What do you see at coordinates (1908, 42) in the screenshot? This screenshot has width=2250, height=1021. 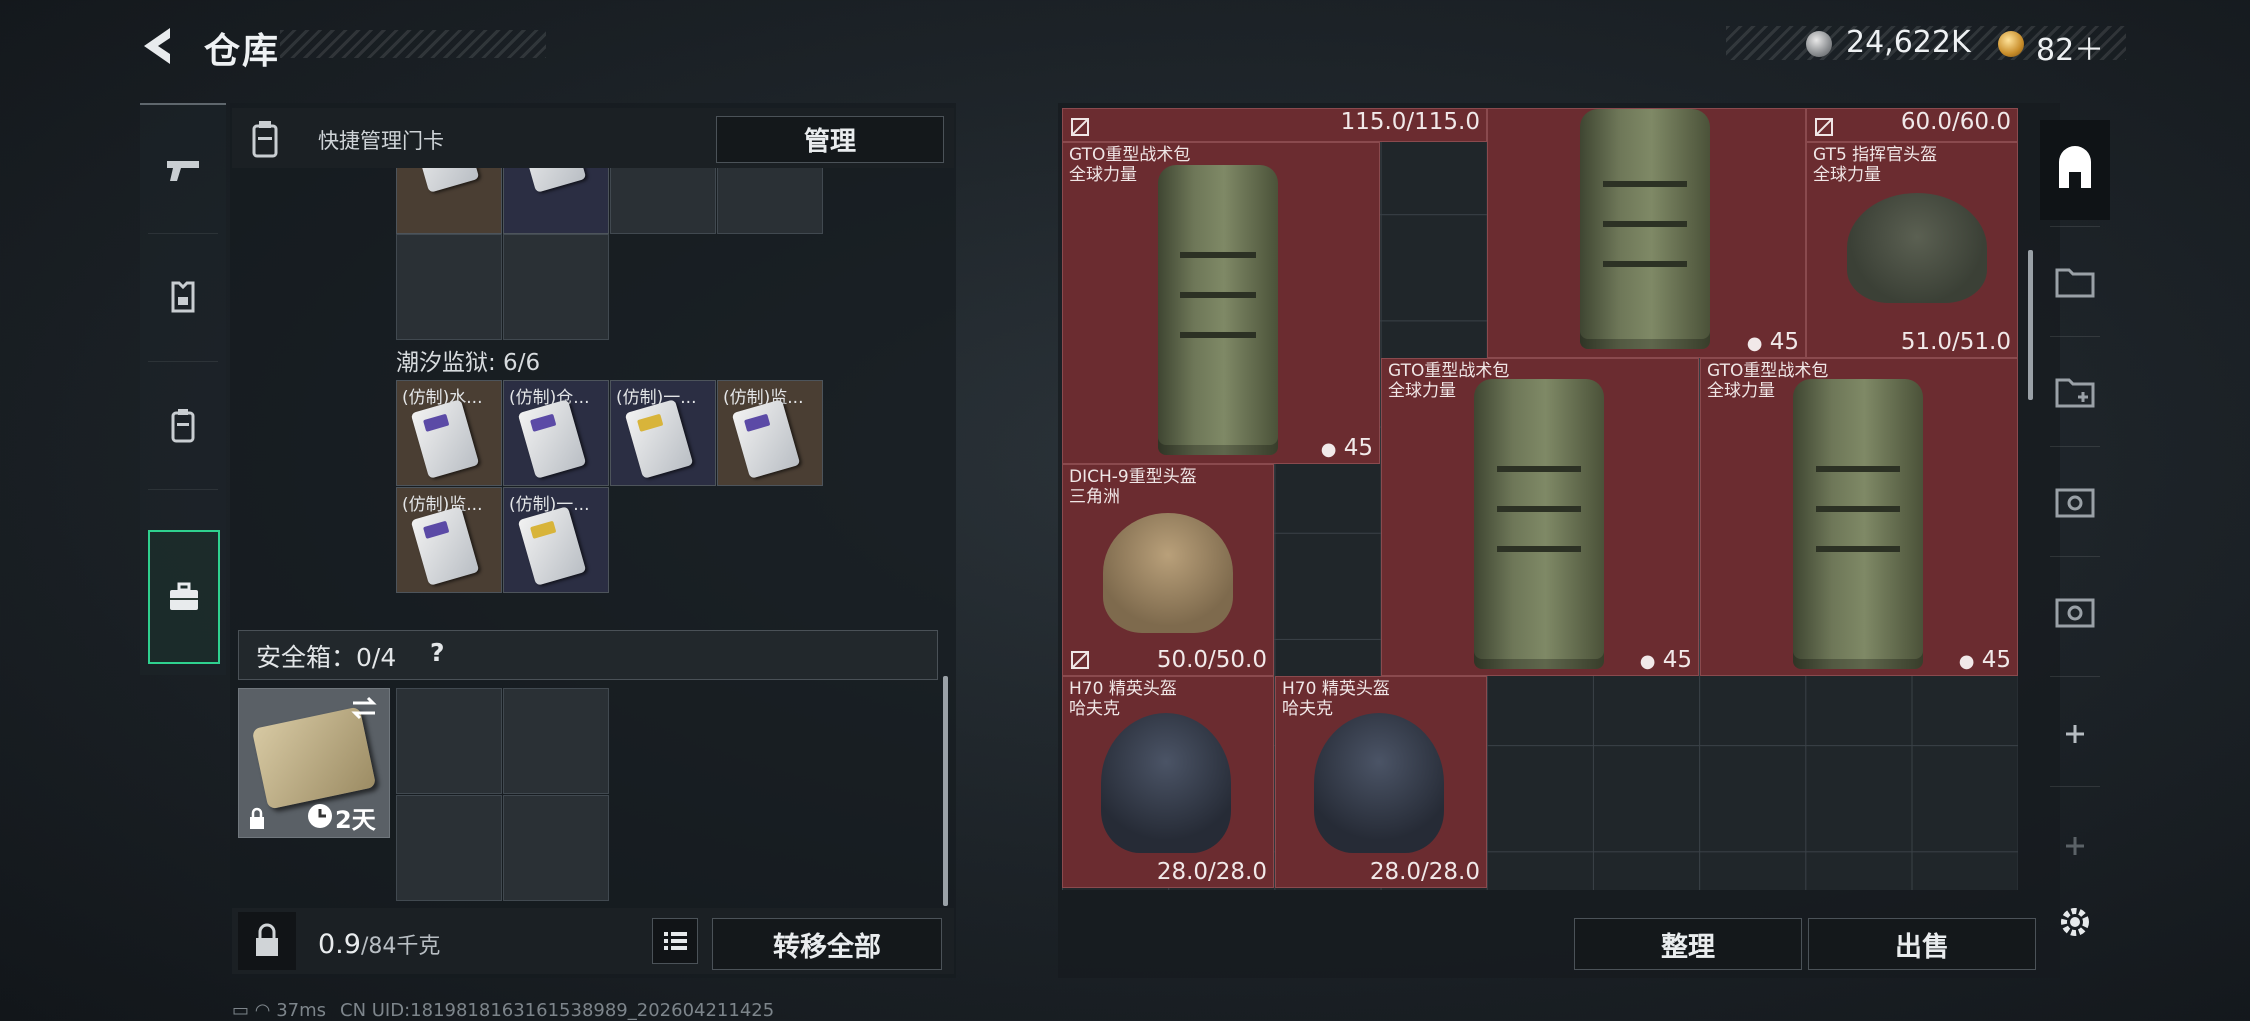 I see `coin-amount: 24,622K` at bounding box center [1908, 42].